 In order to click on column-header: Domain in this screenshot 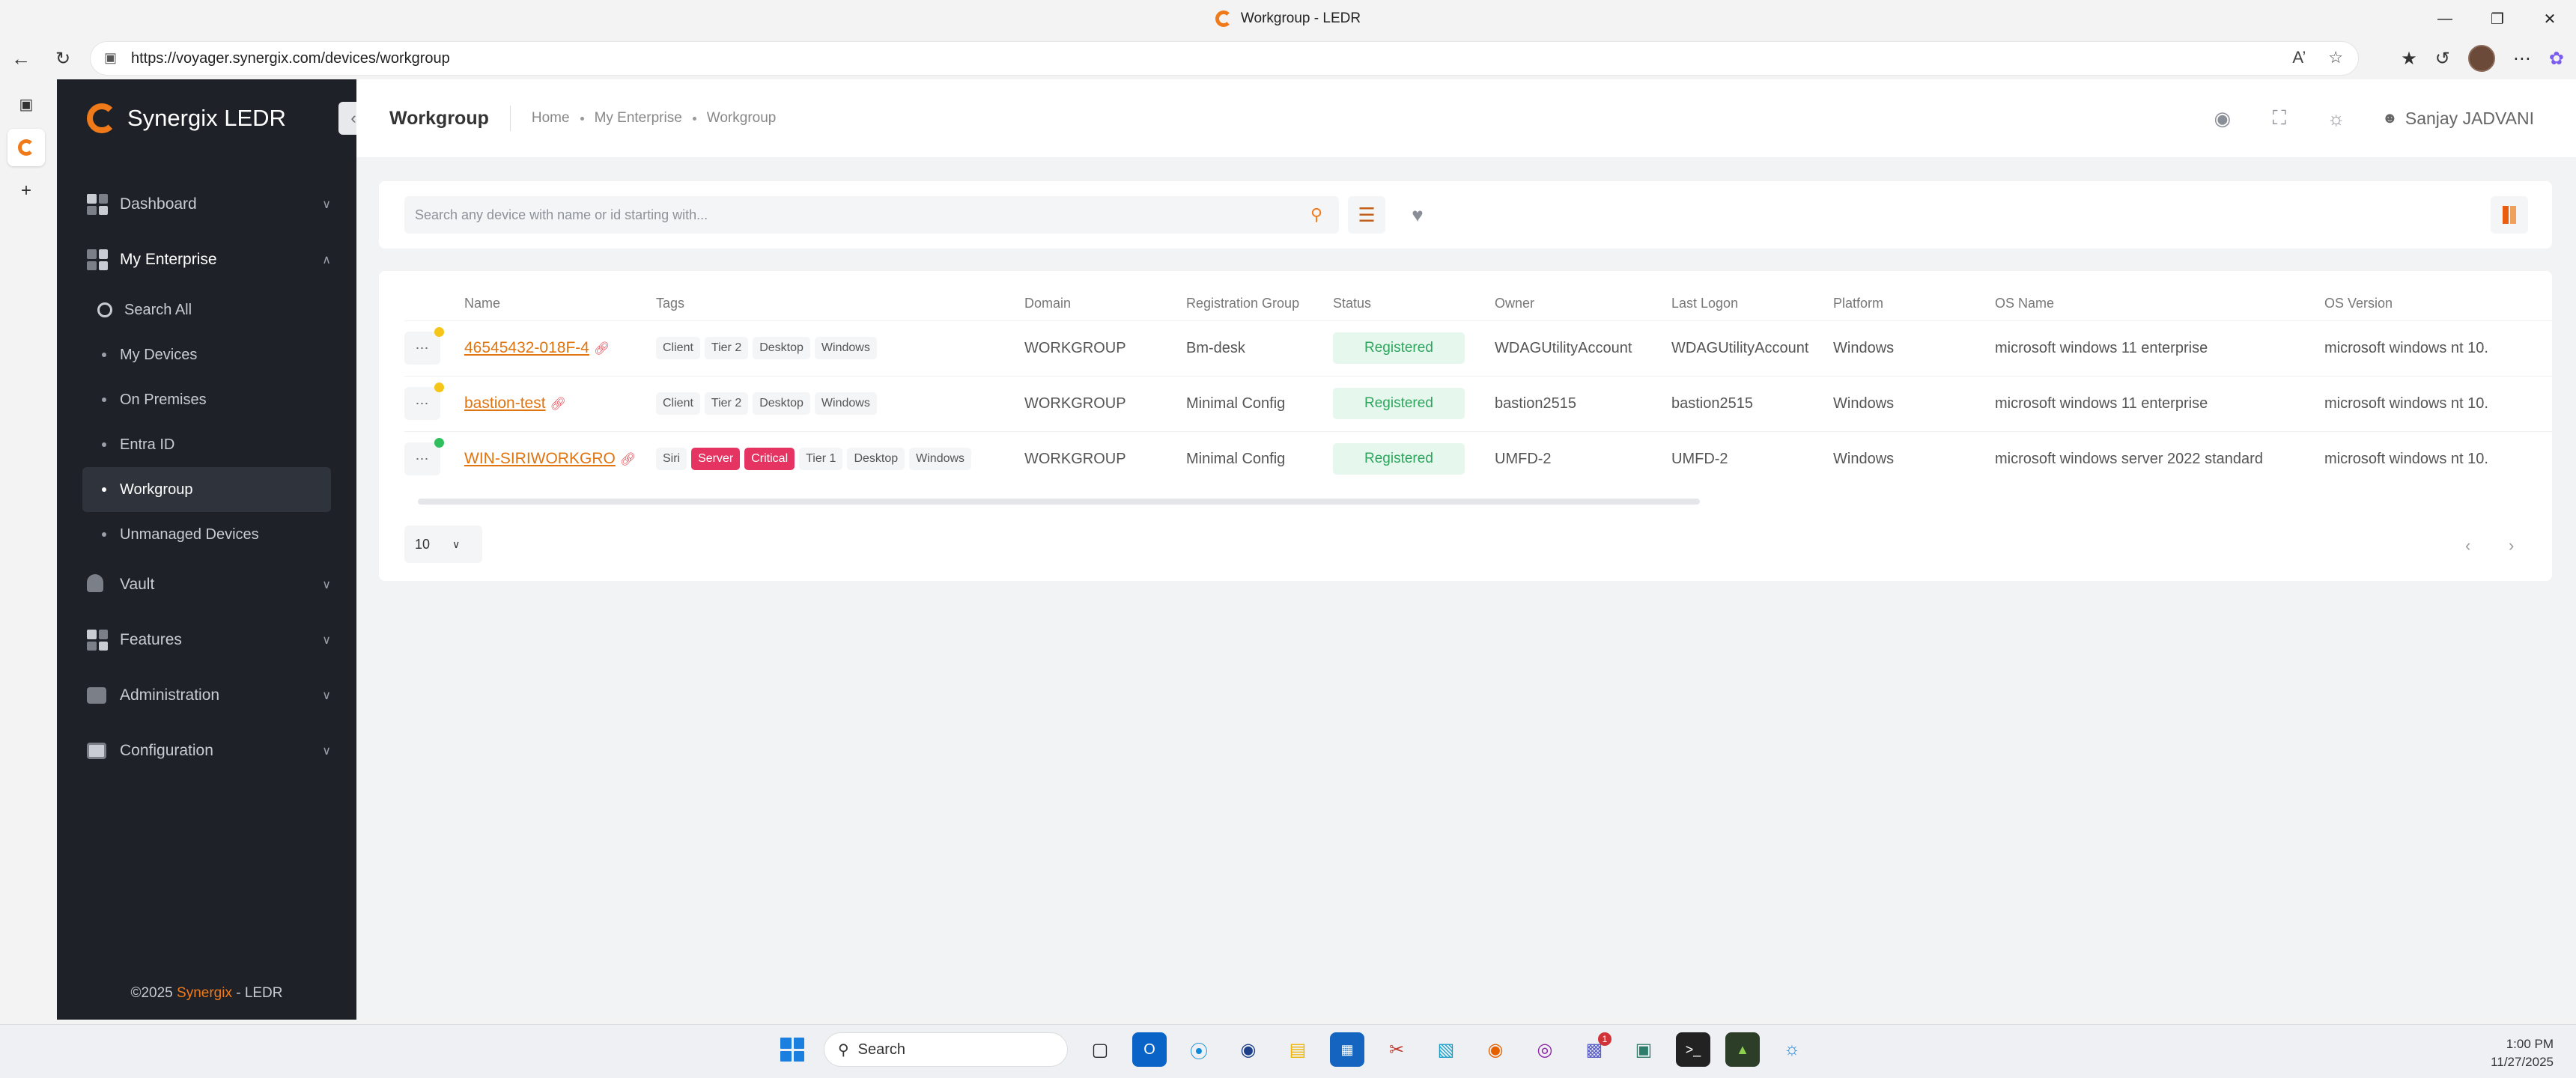, I will do `click(1105, 303)`.